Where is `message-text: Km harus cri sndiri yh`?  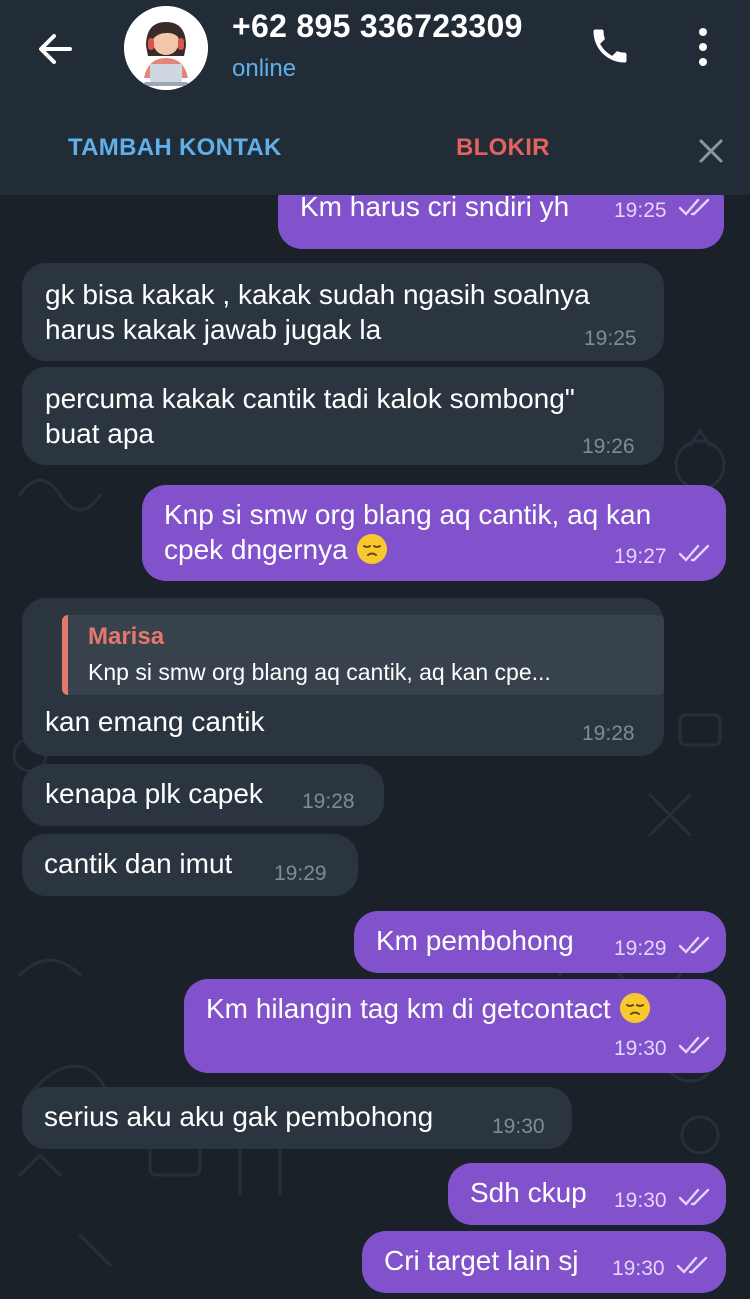
message-text: Km harus cri sndiri yh is located at coordinates (435, 208).